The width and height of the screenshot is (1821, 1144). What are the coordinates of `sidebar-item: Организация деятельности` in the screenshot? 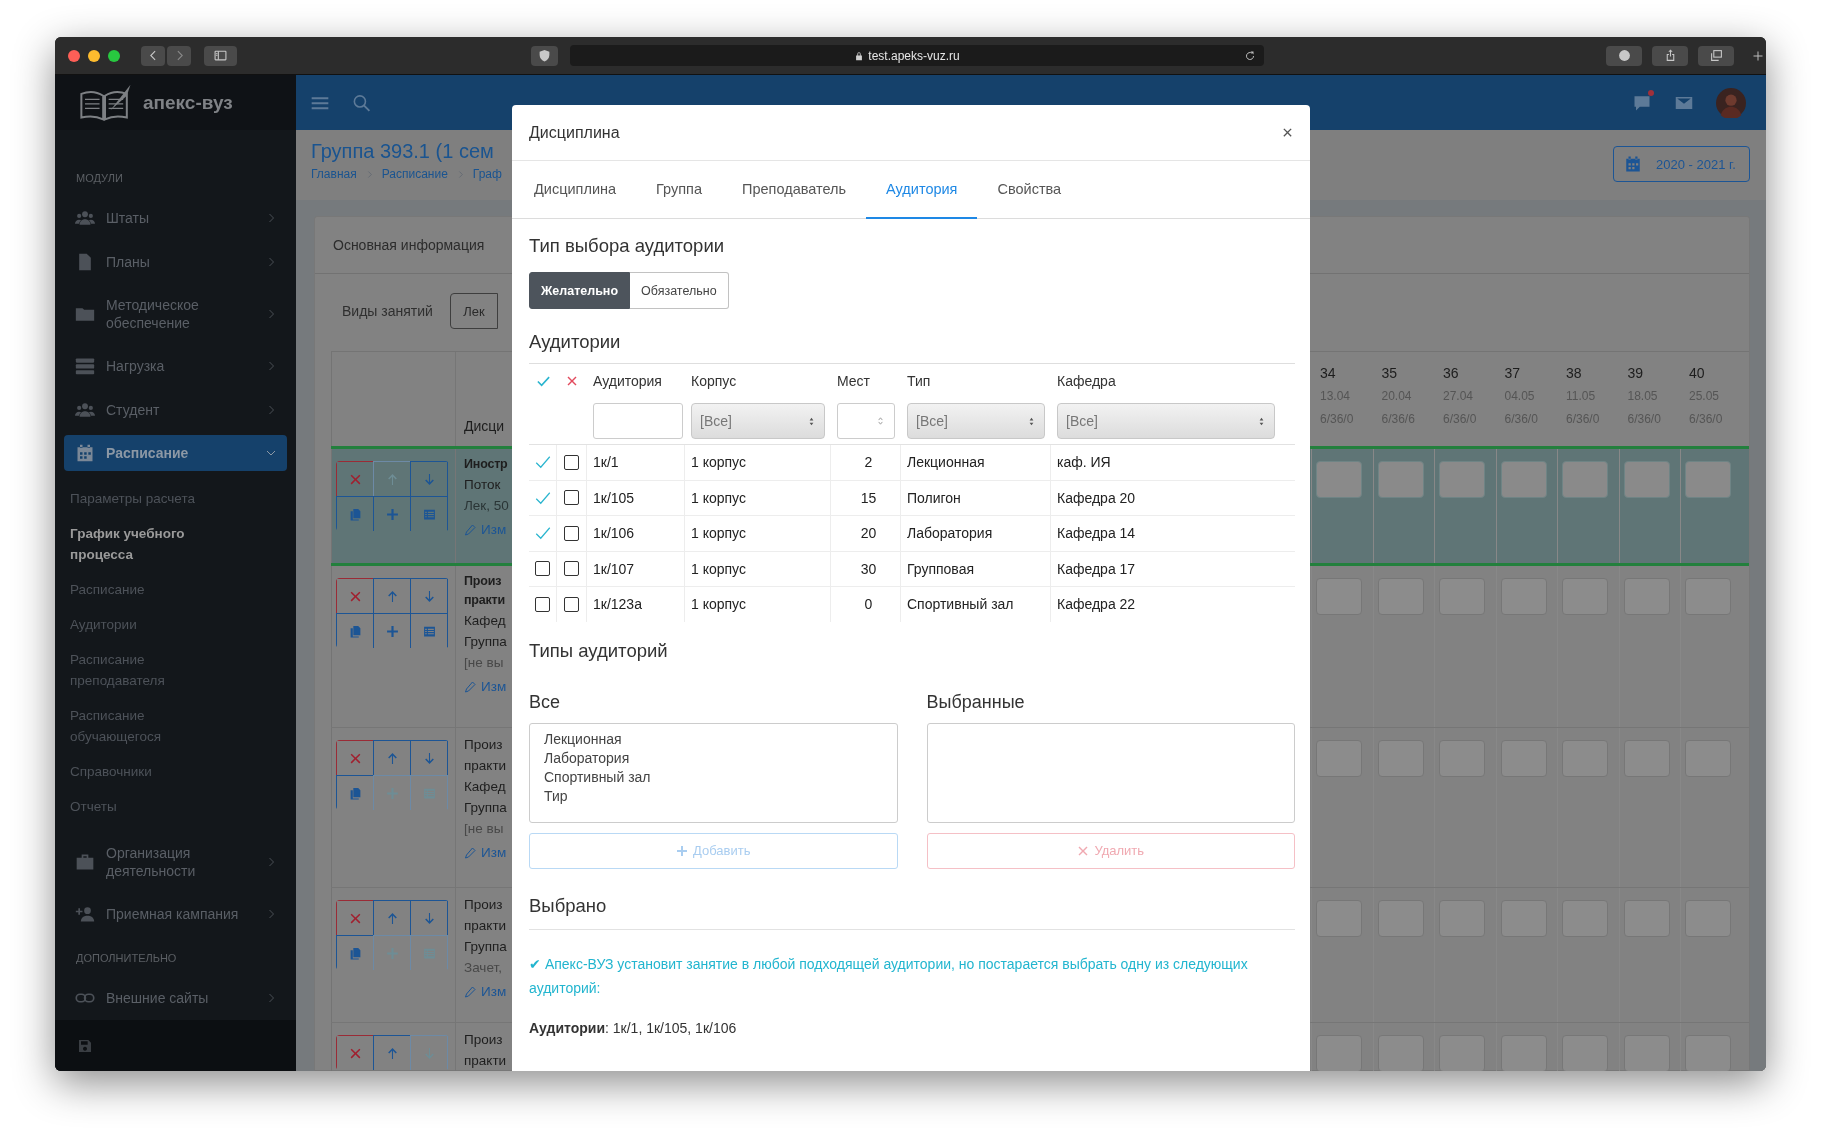 It's located at (175, 862).